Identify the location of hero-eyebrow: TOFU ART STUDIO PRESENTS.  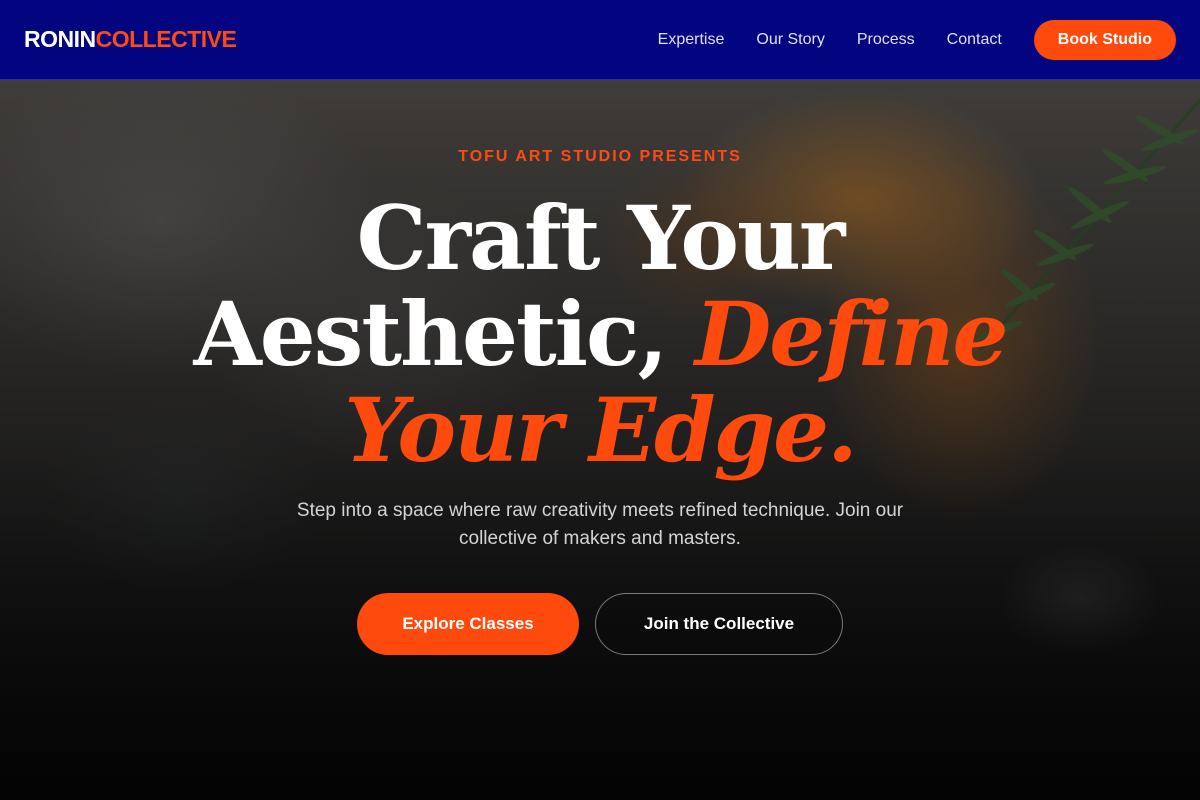
(600, 156).